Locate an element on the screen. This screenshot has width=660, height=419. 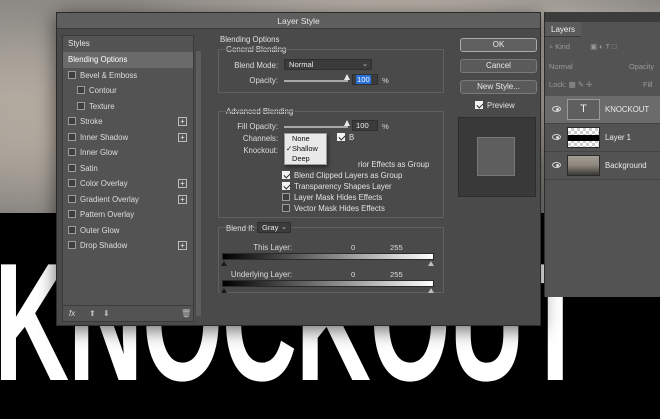
fill-opacity-input: 100 is located at coordinates (365, 125).